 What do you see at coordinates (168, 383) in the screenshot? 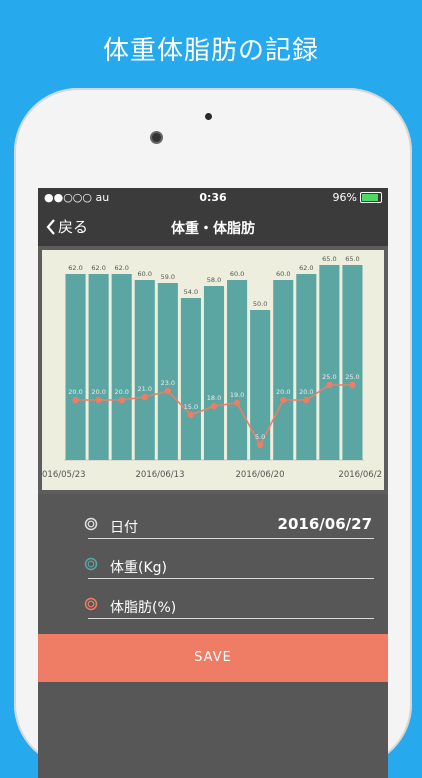
I see `fat-point-label: 23.0` at bounding box center [168, 383].